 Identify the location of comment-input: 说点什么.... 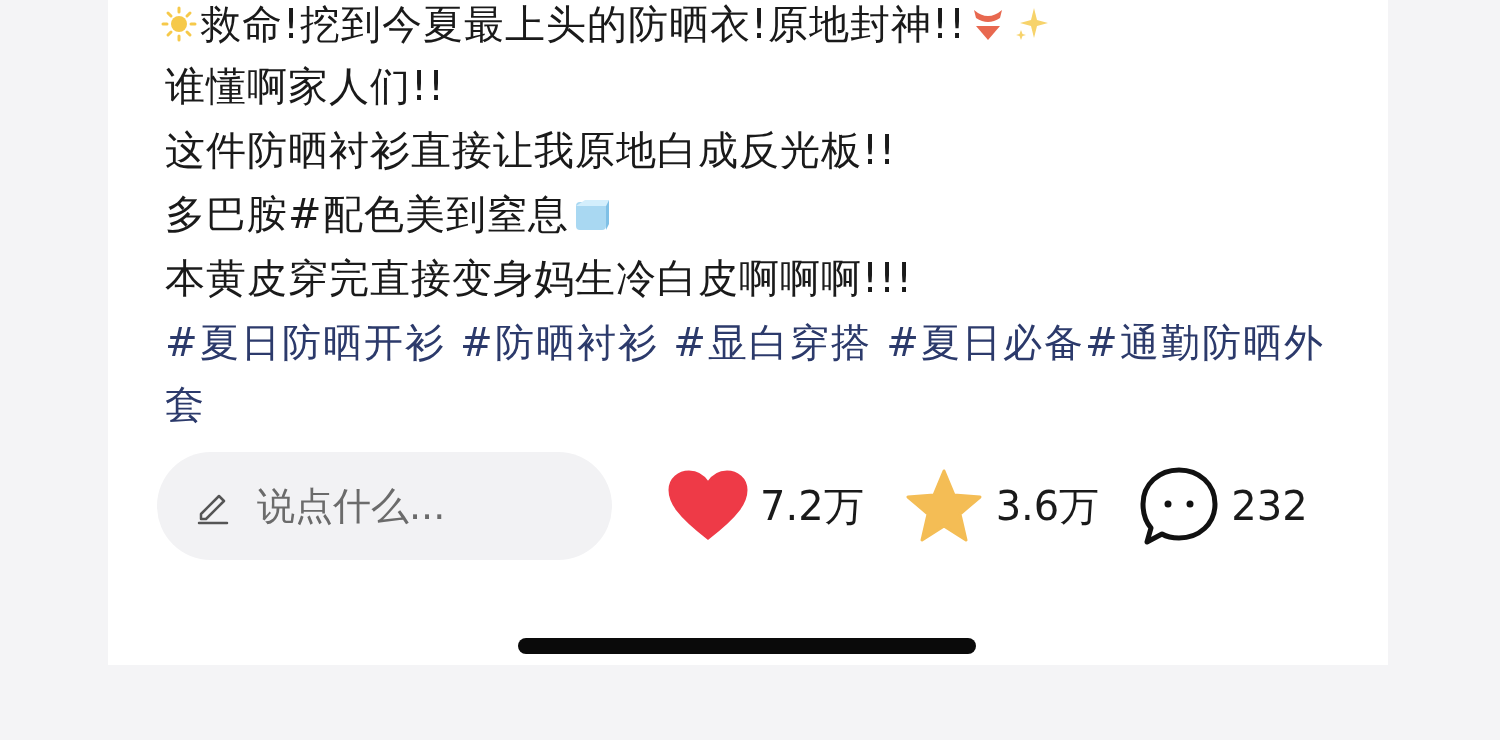
(384, 506).